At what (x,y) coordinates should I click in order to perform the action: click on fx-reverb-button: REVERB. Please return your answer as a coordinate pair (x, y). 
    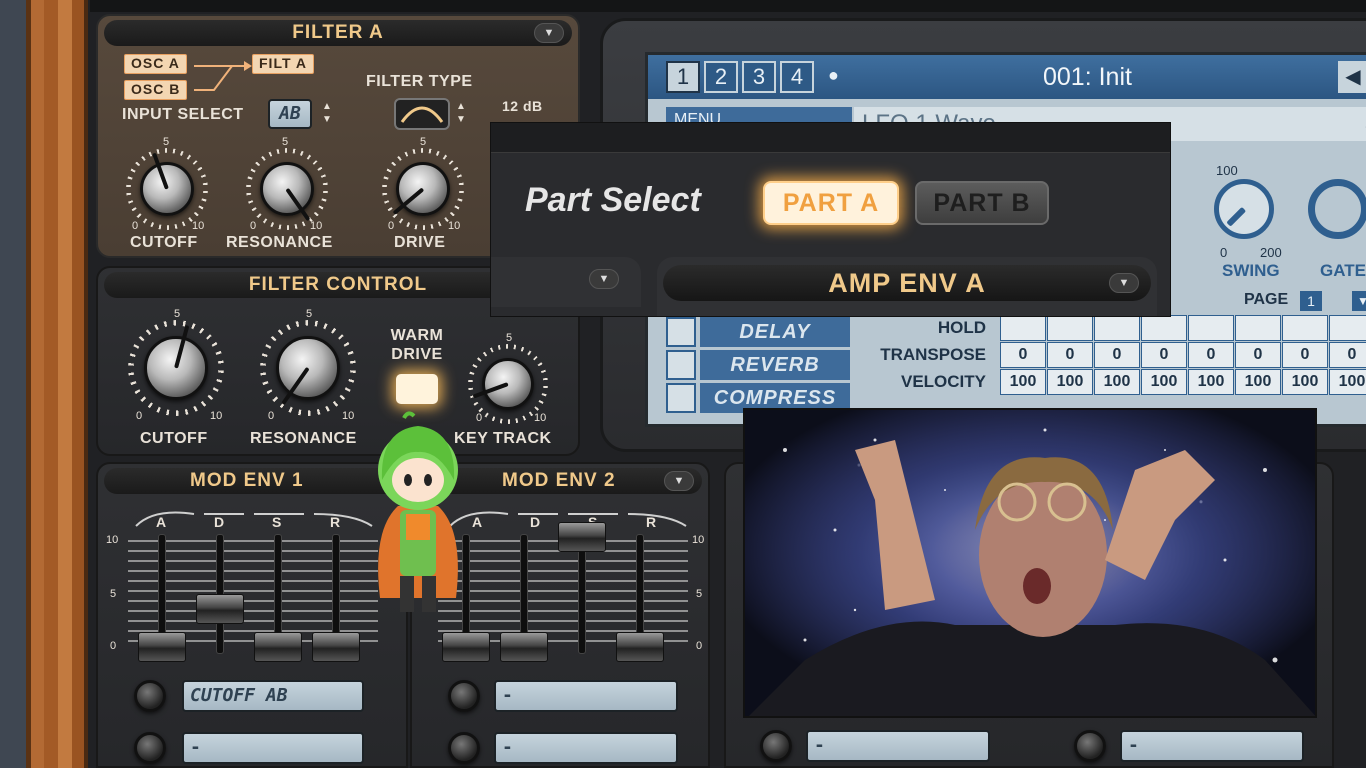
    Looking at the image, I should click on (775, 365).